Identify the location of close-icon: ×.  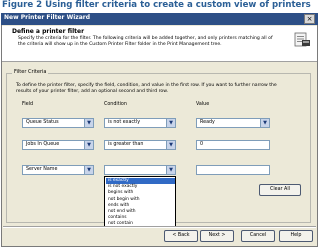
(309, 19).